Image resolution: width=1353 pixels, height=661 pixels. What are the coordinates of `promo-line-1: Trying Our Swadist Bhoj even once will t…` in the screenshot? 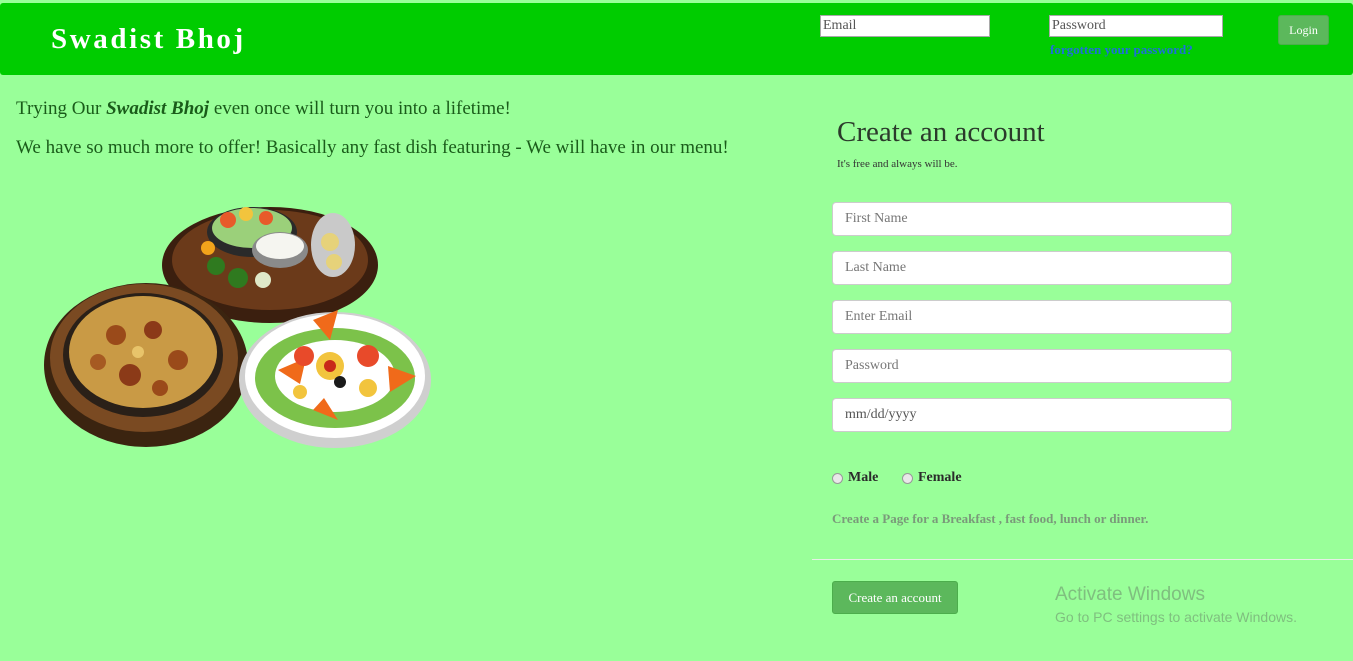 It's located at (263, 109).